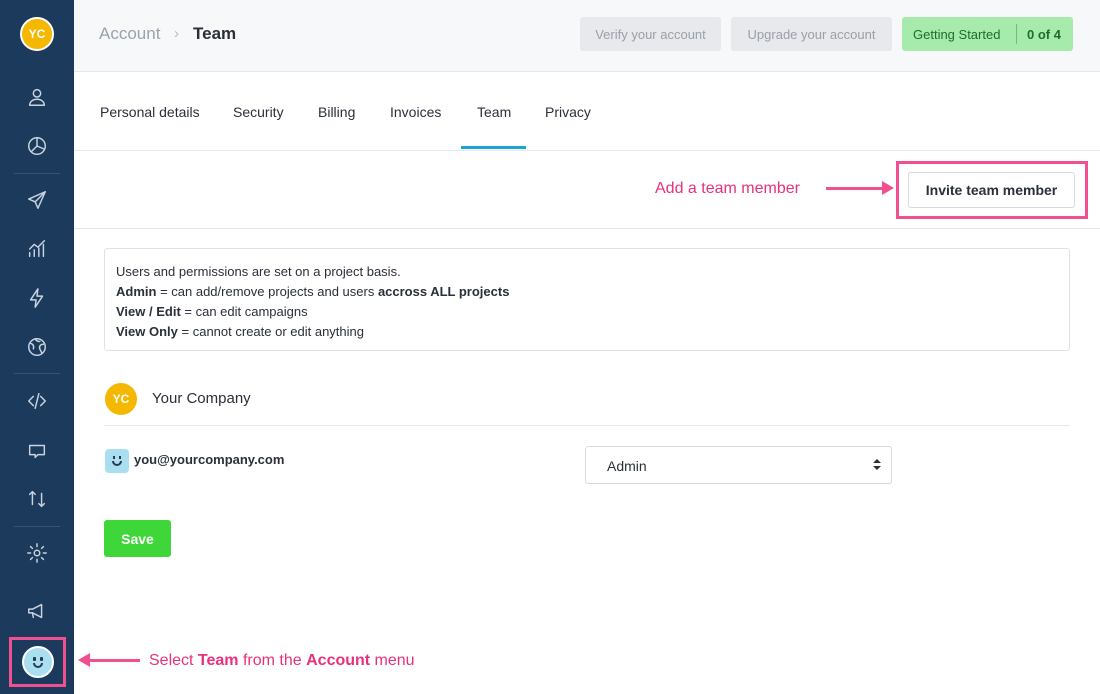  Describe the element at coordinates (37, 553) in the screenshot. I see `gear-icon` at that location.